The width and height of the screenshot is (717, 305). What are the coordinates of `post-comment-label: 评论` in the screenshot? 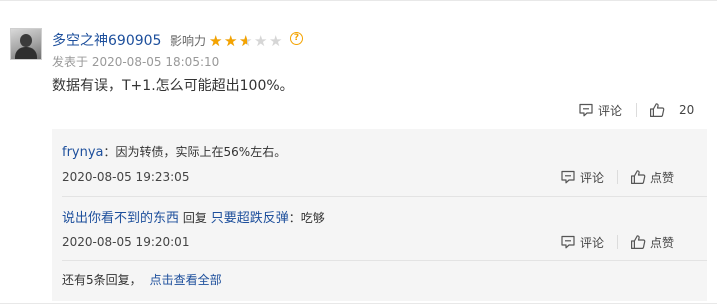 It's located at (610, 110).